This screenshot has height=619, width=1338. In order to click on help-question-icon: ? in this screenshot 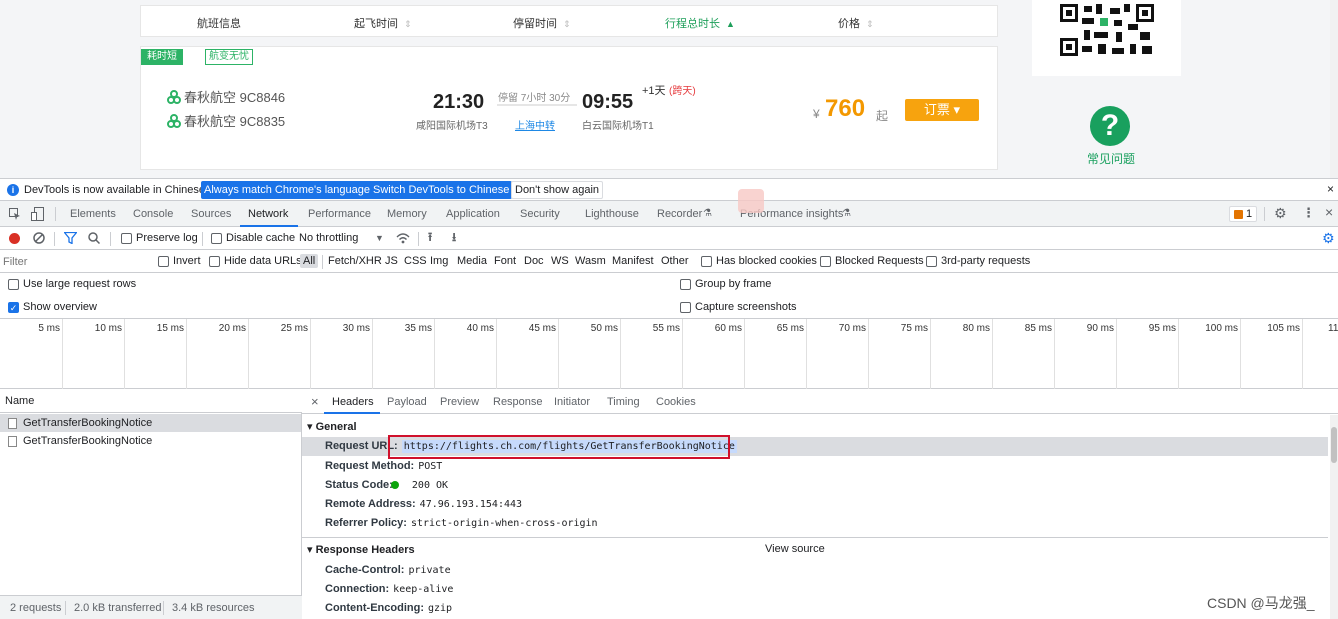, I will do `click(1110, 126)`.